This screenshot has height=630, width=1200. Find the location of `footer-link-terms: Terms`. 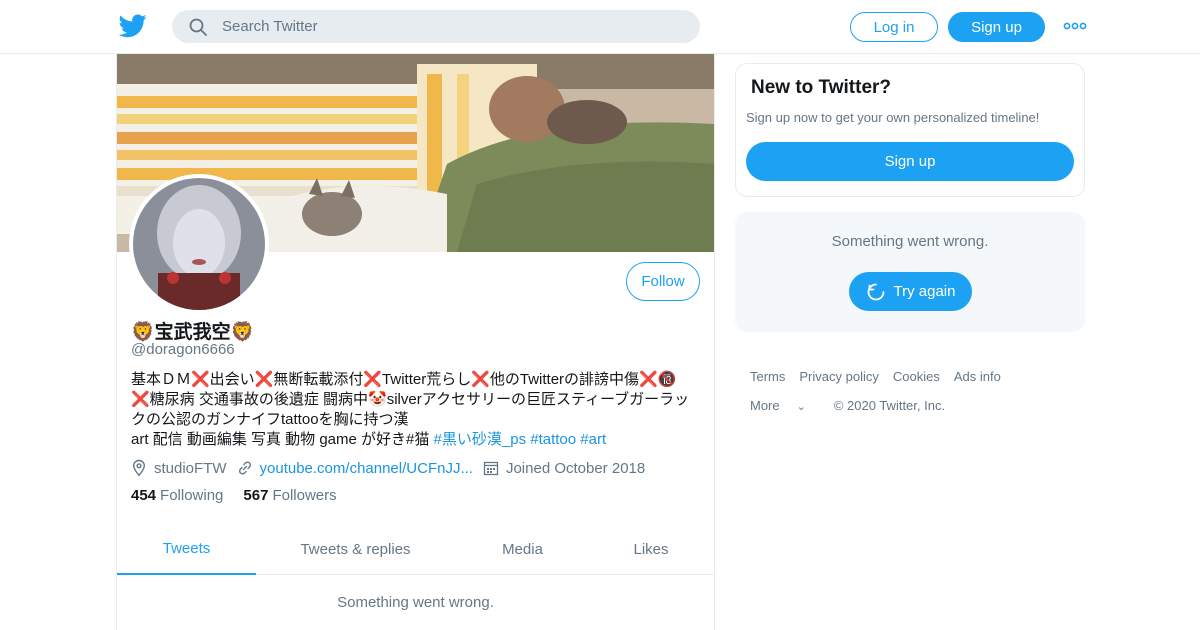

footer-link-terms: Terms is located at coordinates (767, 376).